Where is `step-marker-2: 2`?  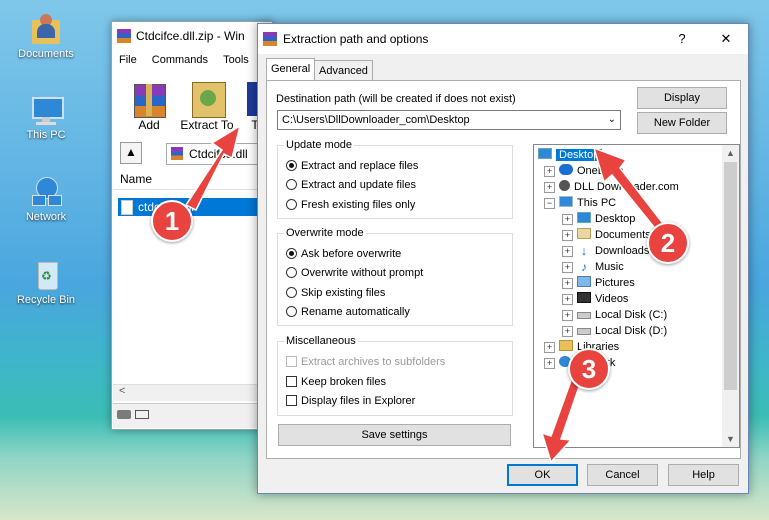 step-marker-2: 2 is located at coordinates (668, 243).